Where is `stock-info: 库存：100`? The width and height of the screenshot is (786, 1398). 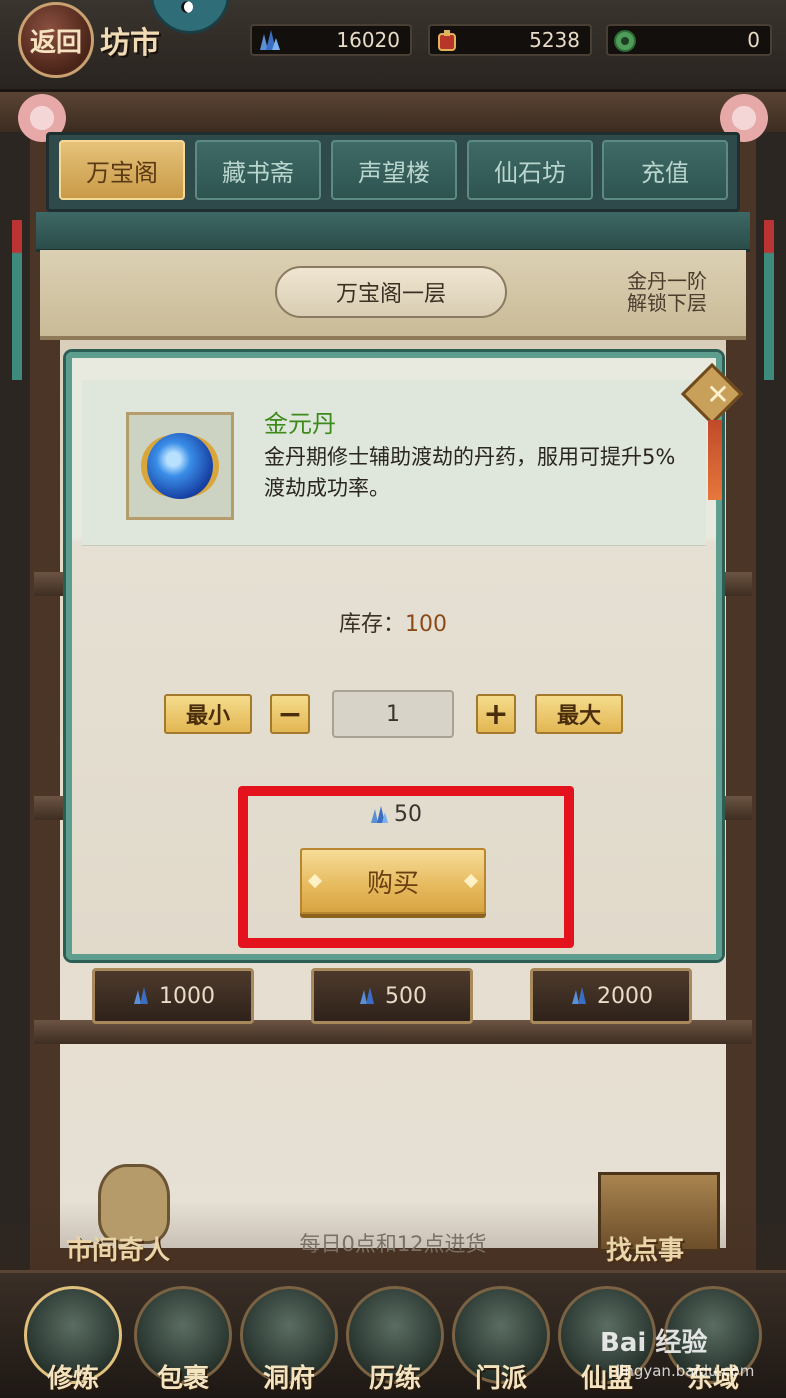 stock-info: 库存：100 is located at coordinates (393, 622).